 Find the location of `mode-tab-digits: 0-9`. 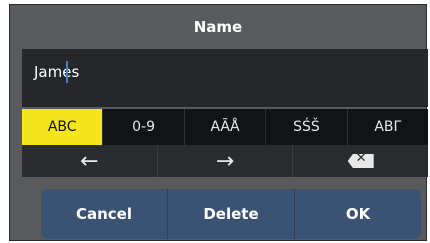

mode-tab-digits: 0-9 is located at coordinates (144, 127).